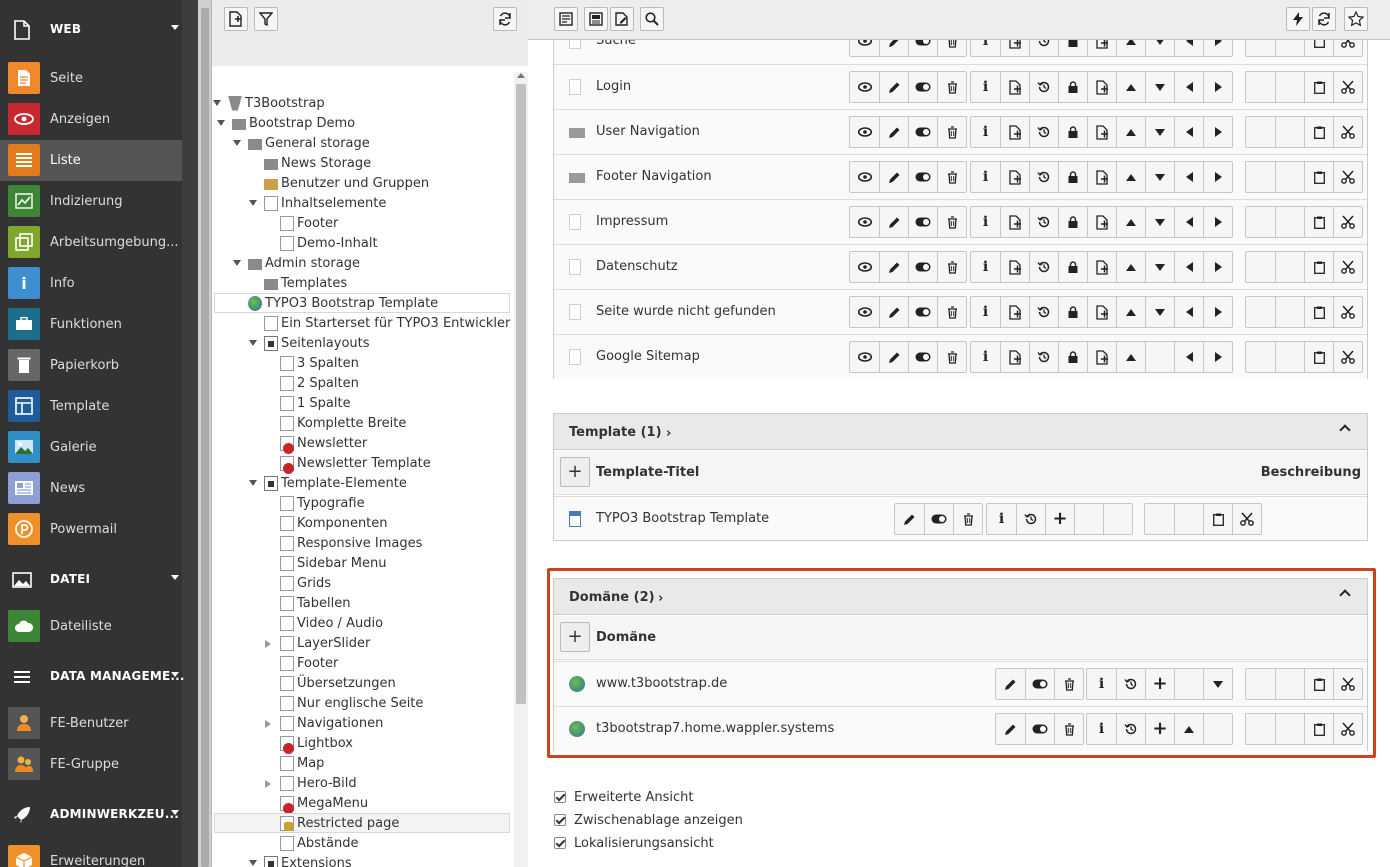 This screenshot has width=1390, height=867. I want to click on module-erweiterungen: Erweiterungen, so click(99, 854).